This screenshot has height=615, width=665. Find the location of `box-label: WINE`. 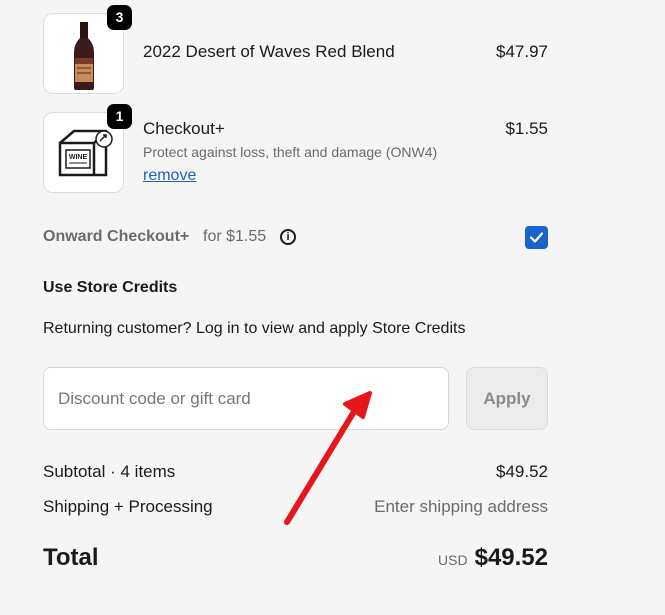

box-label: WINE is located at coordinates (78, 157).